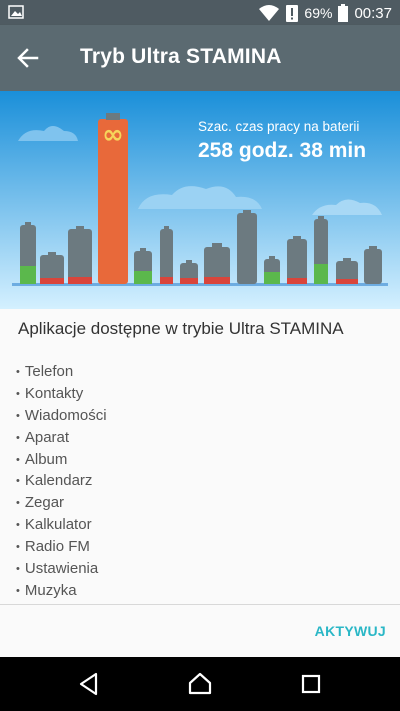 This screenshot has height=711, width=400. What do you see at coordinates (311, 684) in the screenshot?
I see `recents-icon` at bounding box center [311, 684].